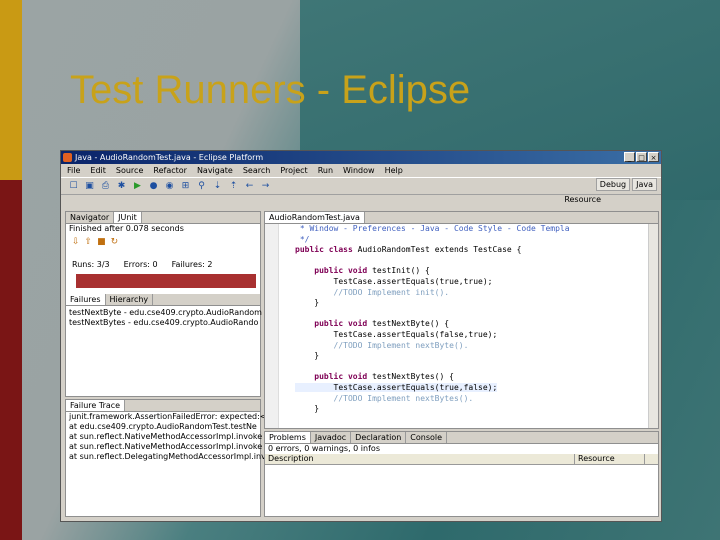 This screenshot has height=540, width=720. I want to click on save-icon: ▣, so click(89, 186).